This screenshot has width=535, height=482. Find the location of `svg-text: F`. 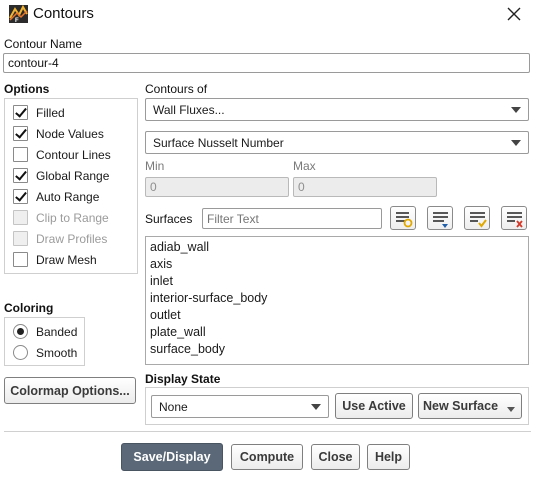

svg-text: F is located at coordinates (17, 20).